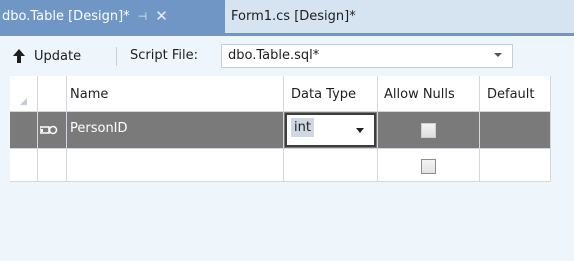 This screenshot has height=261, width=574. I want to click on column-header-data-type: Data Type, so click(323, 94).